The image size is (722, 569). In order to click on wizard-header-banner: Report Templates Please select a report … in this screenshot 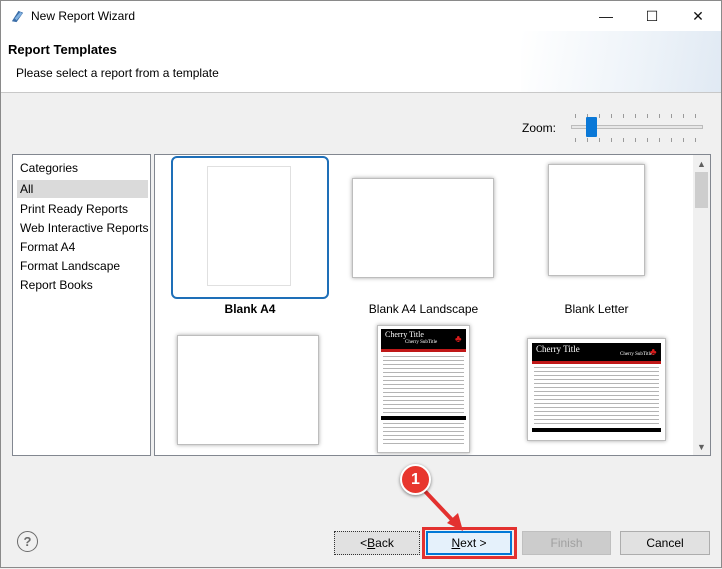, I will do `click(361, 62)`.